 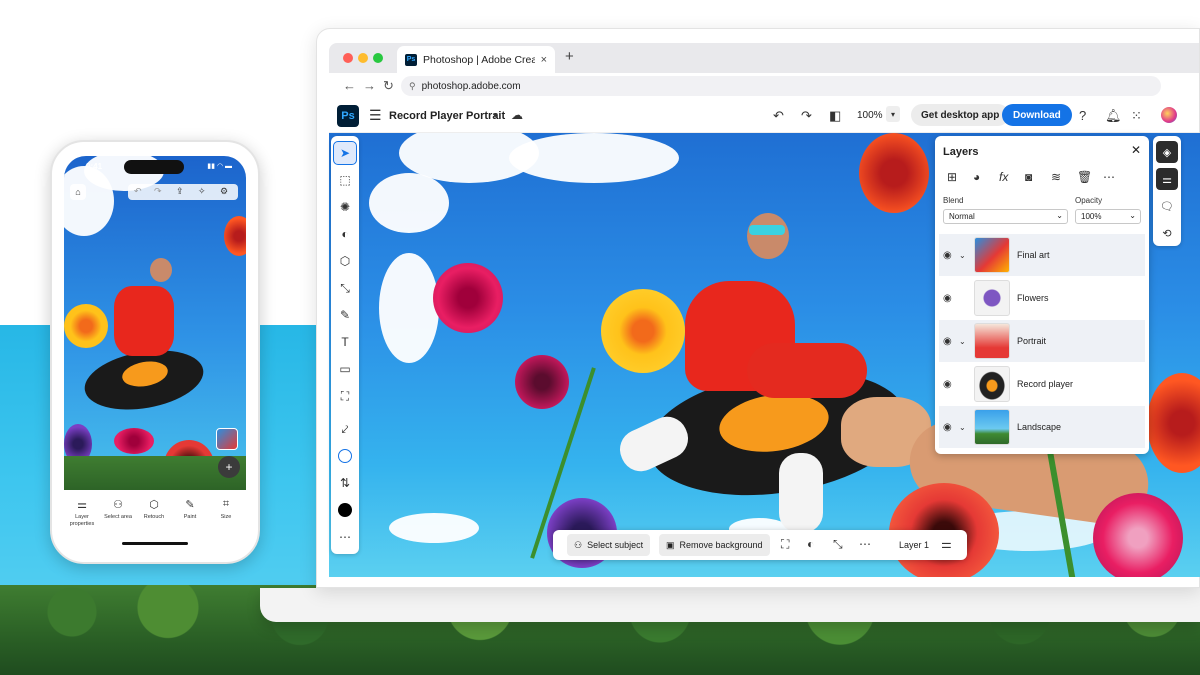 I want to click on more-tools-icon: ⋯, so click(x=345, y=537).